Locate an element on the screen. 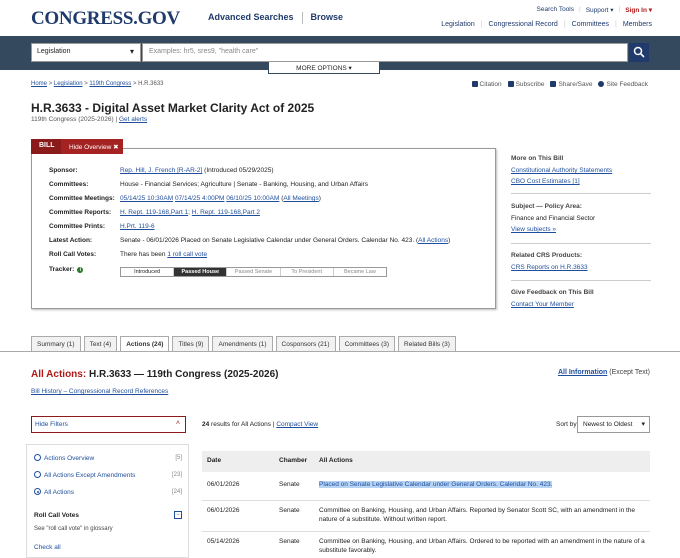 The height and width of the screenshot is (558, 680). bill-tab: BILL is located at coordinates (46, 146).